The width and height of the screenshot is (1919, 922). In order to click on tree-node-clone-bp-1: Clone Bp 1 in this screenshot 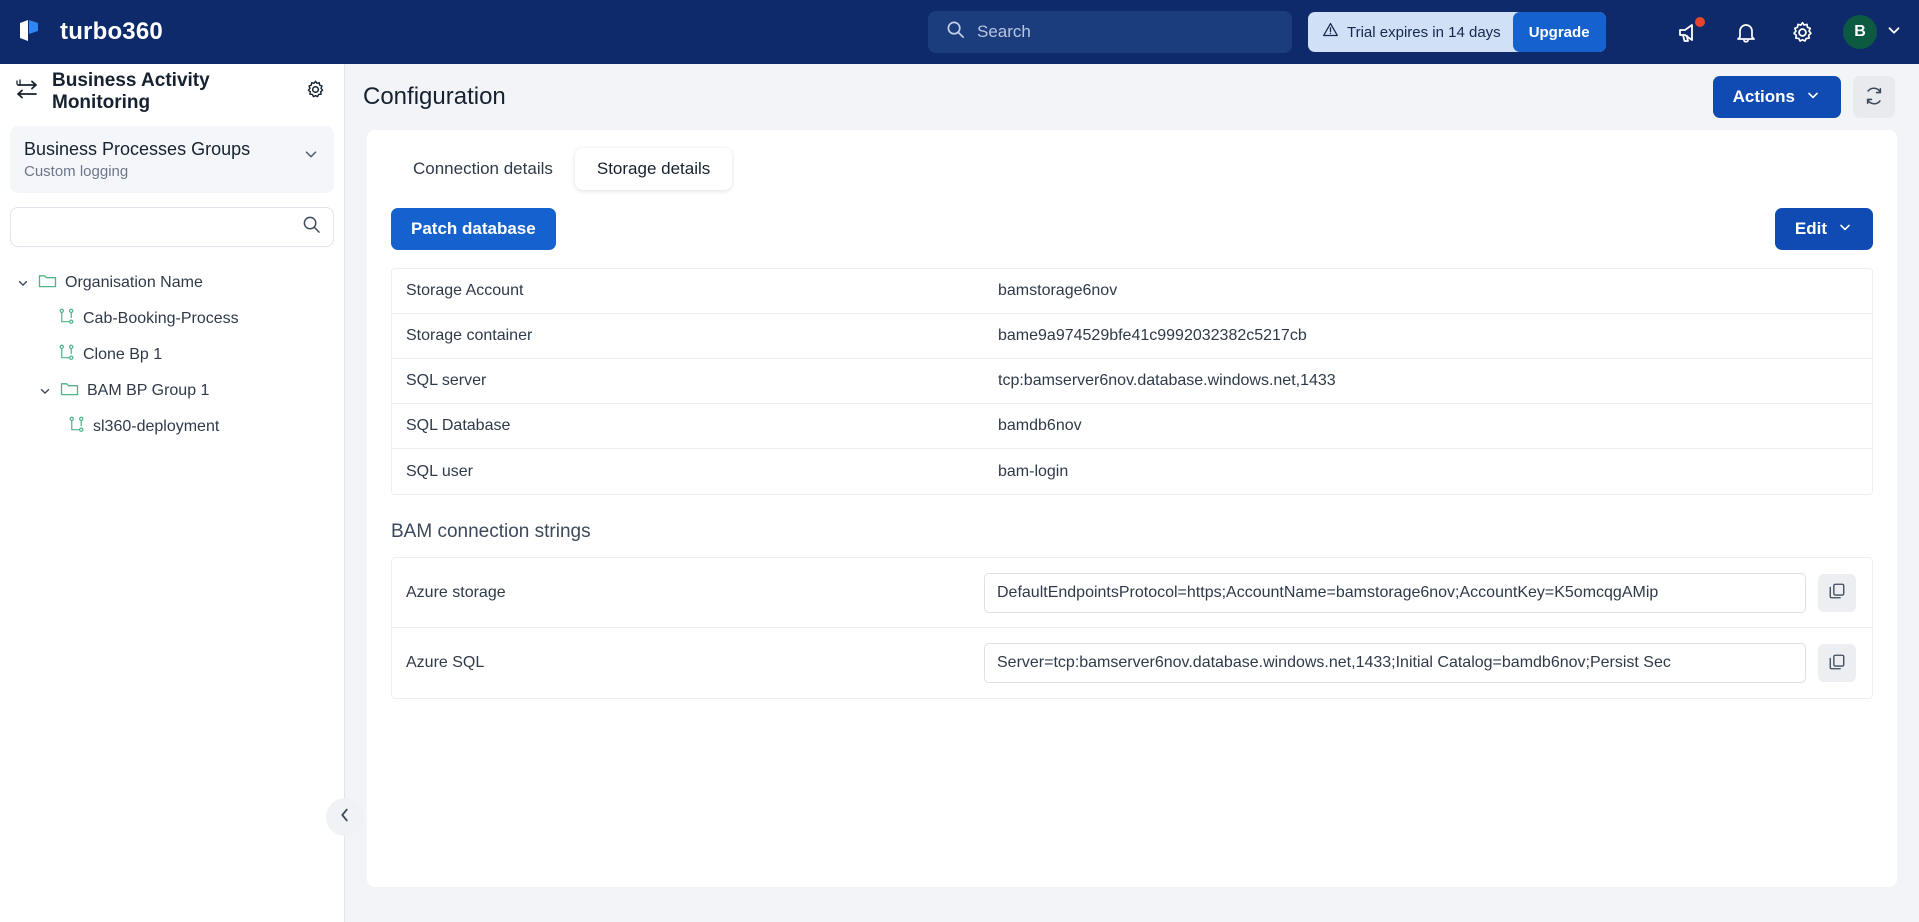, I will do `click(172, 355)`.